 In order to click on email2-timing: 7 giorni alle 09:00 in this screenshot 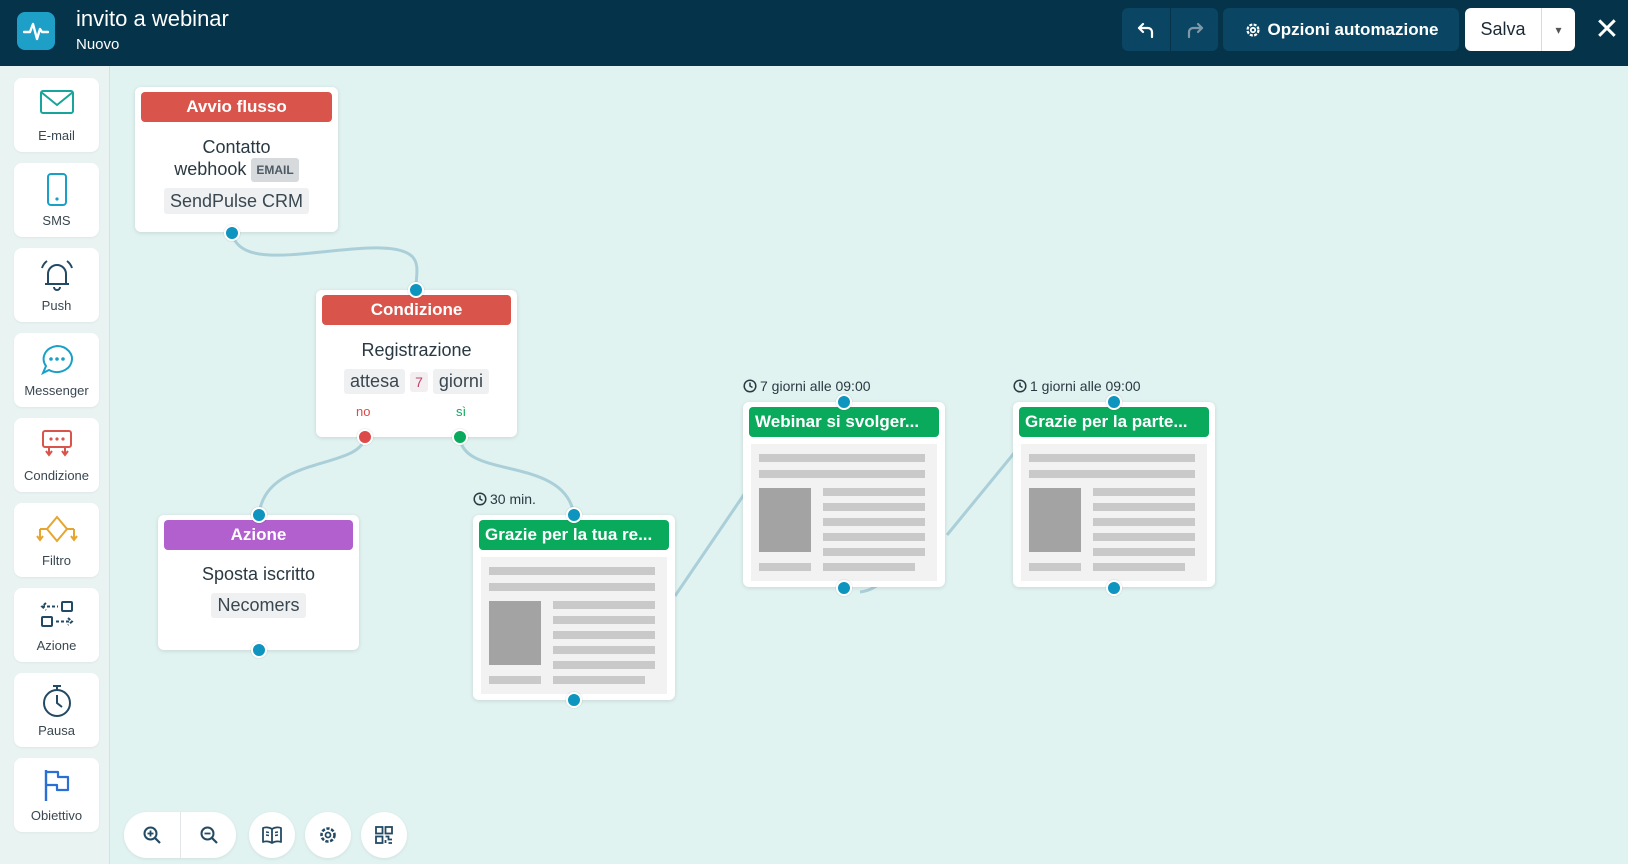, I will do `click(807, 386)`.